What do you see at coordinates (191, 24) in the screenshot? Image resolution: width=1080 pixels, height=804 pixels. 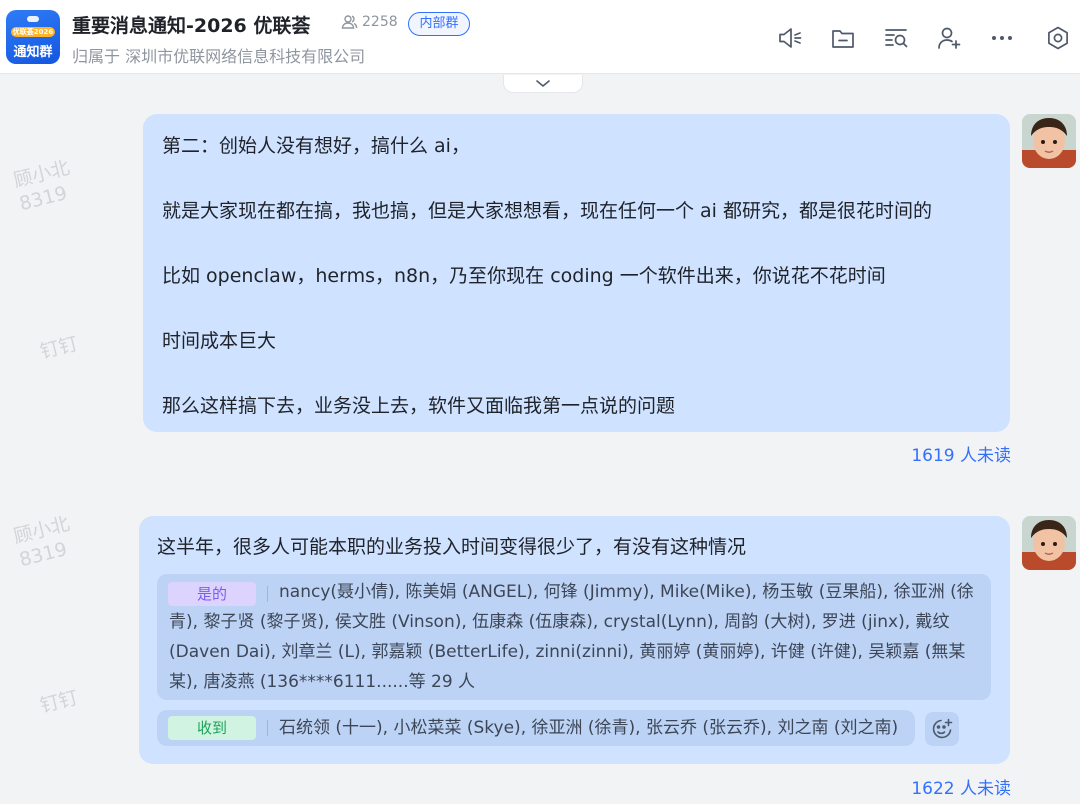 I see `group-title: 重要消息通知-2026 优联荟` at bounding box center [191, 24].